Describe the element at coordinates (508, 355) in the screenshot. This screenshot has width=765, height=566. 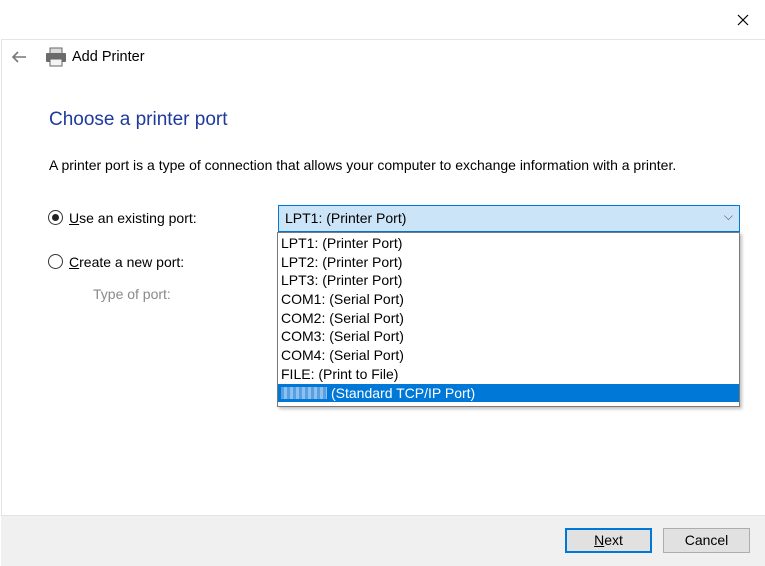
I see `port-option: COM4: (Serial Port)` at that location.